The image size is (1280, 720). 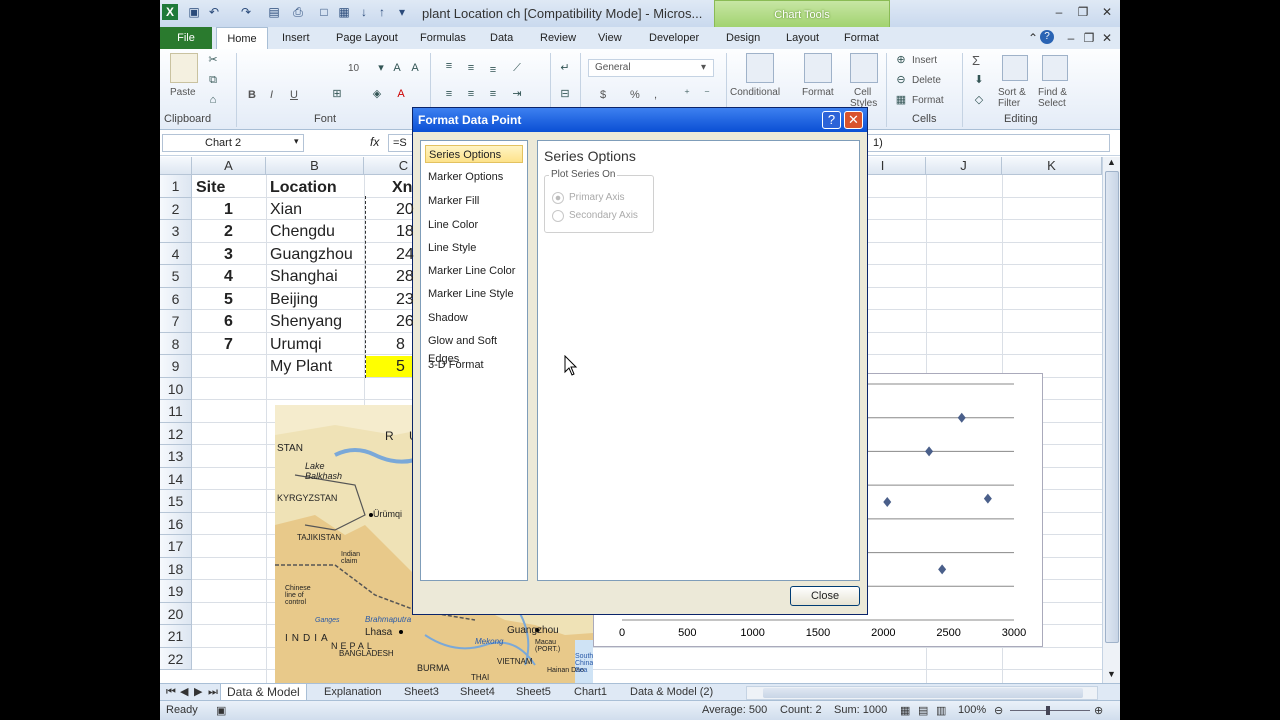 What do you see at coordinates (228, 345) in the screenshot?
I see `cell-site: 7` at bounding box center [228, 345].